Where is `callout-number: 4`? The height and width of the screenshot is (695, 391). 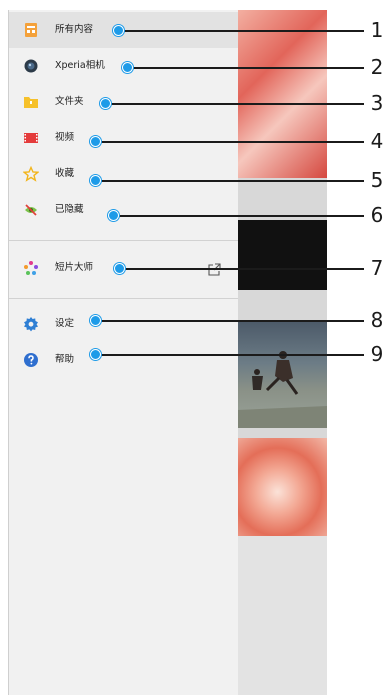
callout-number: 4 is located at coordinates (377, 141).